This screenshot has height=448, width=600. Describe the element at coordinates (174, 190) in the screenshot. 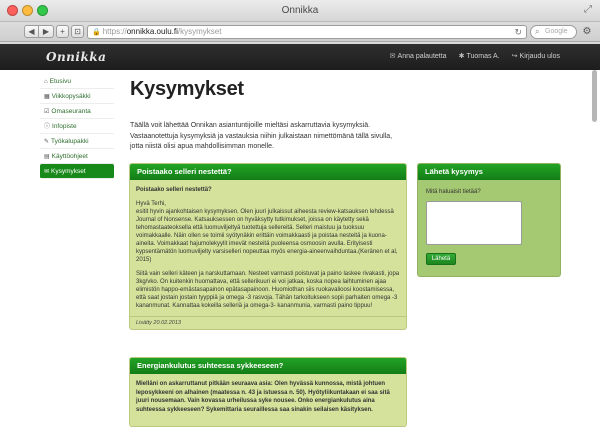

I see `question-text: Poistaako selleri nestettä?` at that location.